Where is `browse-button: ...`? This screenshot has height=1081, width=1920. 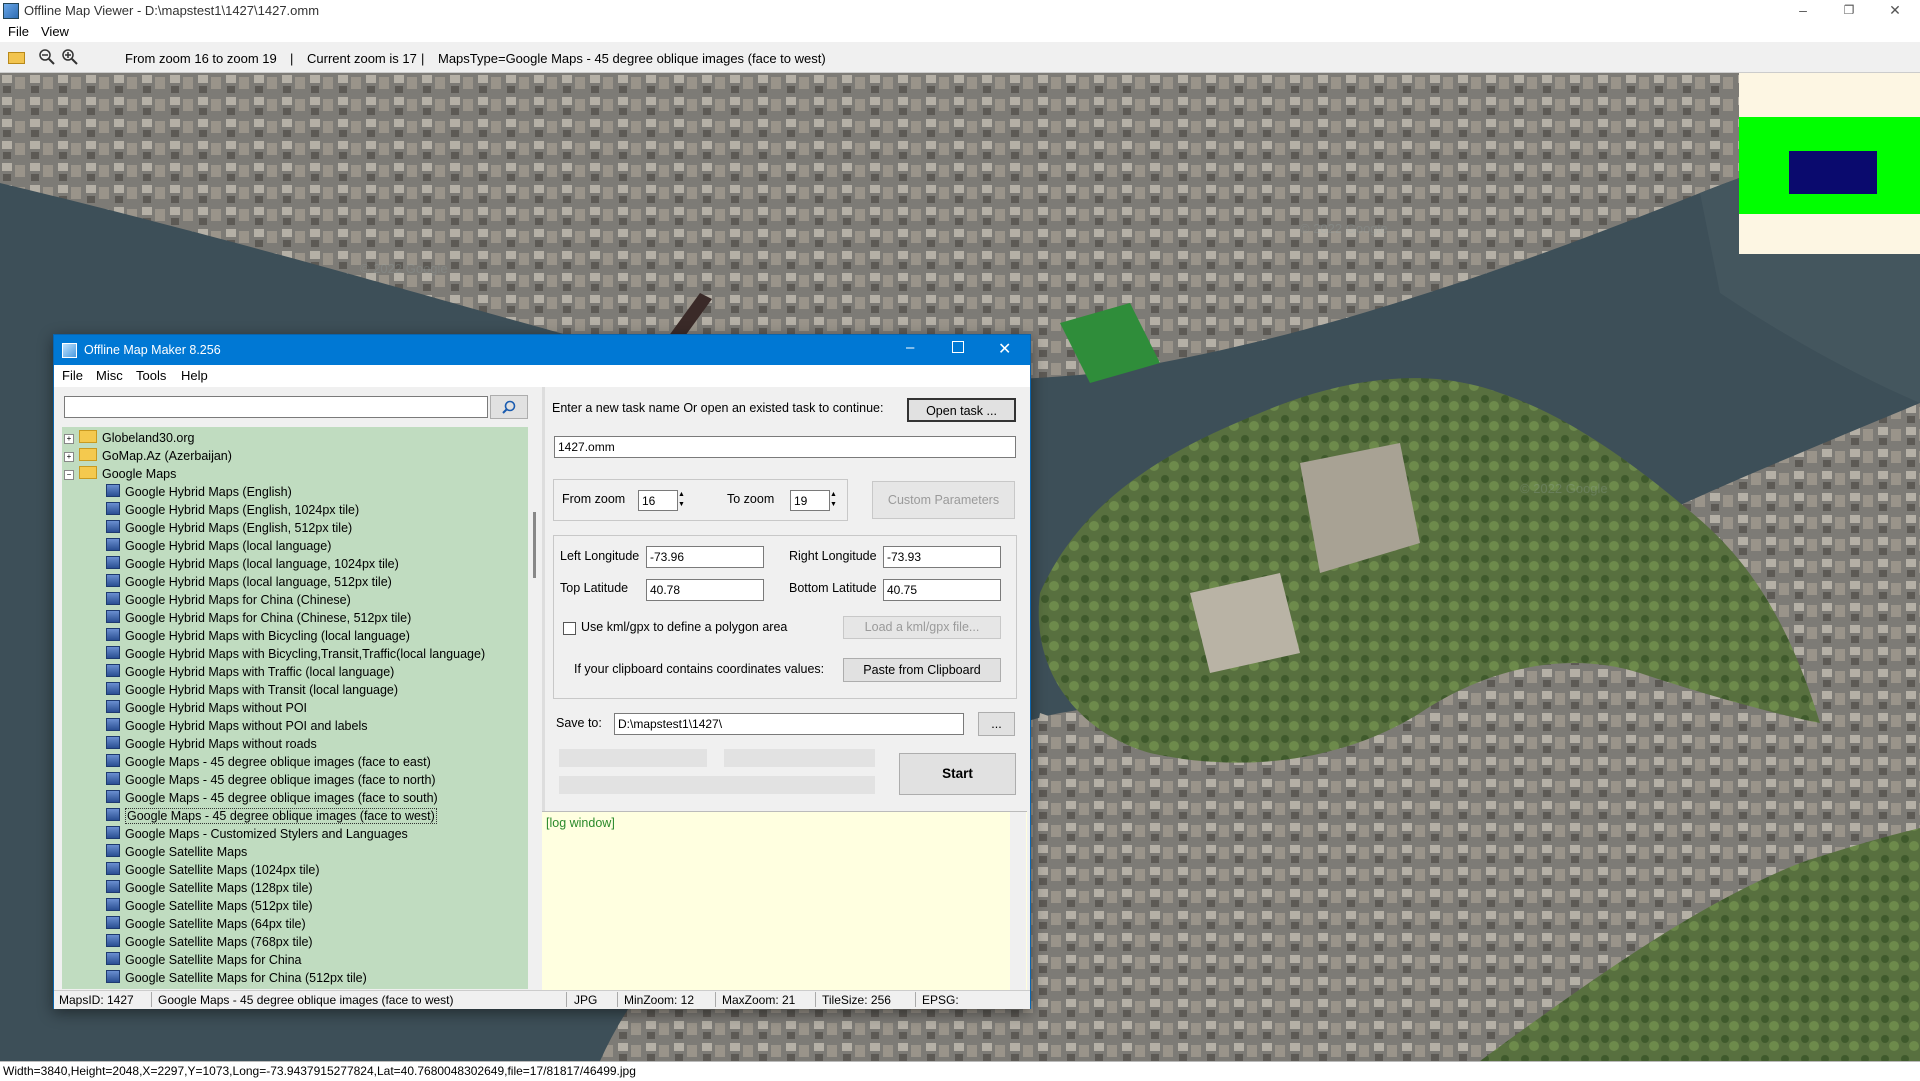
browse-button: ... is located at coordinates (996, 724).